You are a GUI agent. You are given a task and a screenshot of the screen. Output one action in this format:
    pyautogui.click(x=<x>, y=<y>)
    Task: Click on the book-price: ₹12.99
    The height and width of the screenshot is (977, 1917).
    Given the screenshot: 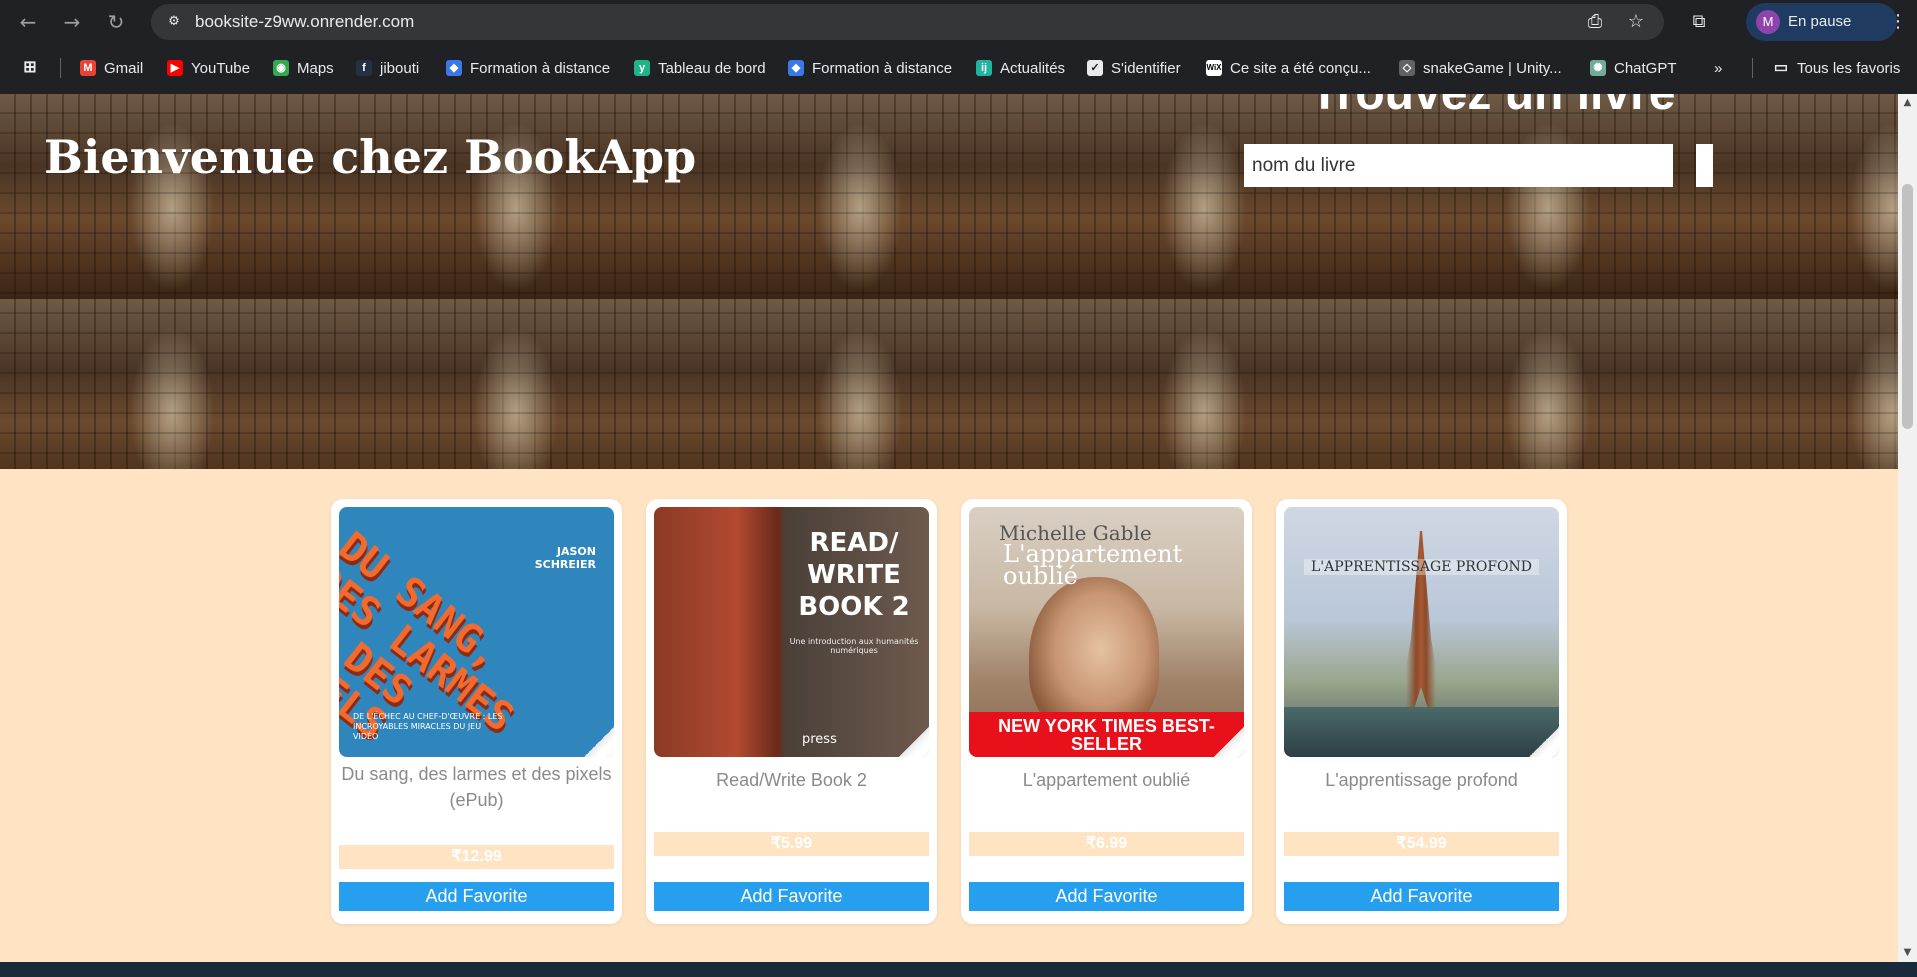 What is the action you would take?
    pyautogui.click(x=476, y=857)
    